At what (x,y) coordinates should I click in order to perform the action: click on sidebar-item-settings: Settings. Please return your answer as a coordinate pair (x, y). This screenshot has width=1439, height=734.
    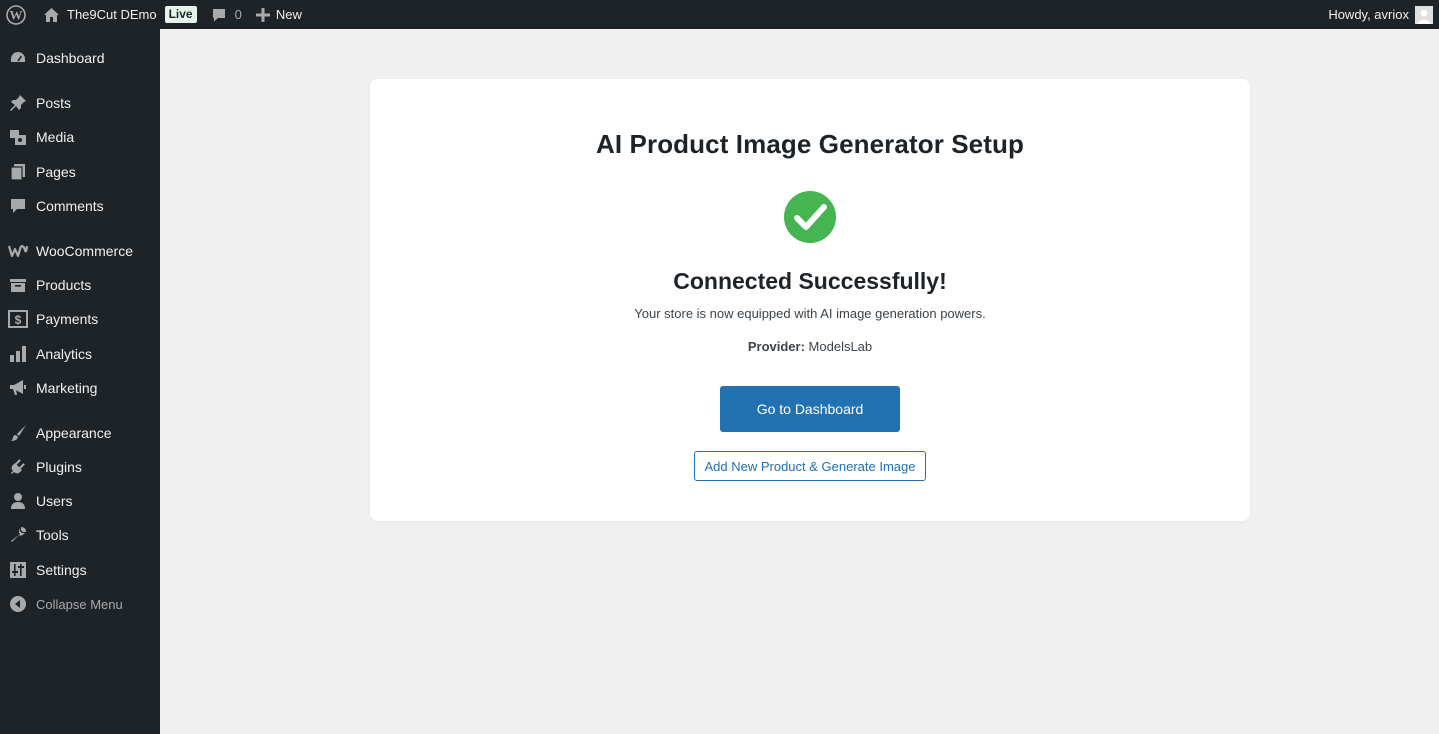
    Looking at the image, I should click on (80, 570).